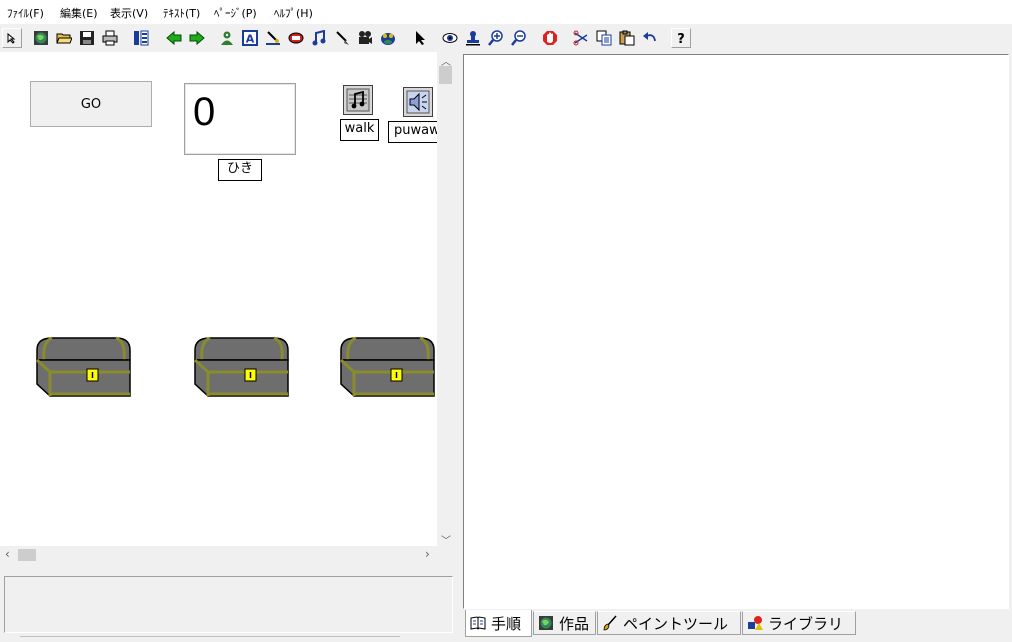 The height and width of the screenshot is (642, 1012). I want to click on tab-works-label: 作品, so click(574, 623).